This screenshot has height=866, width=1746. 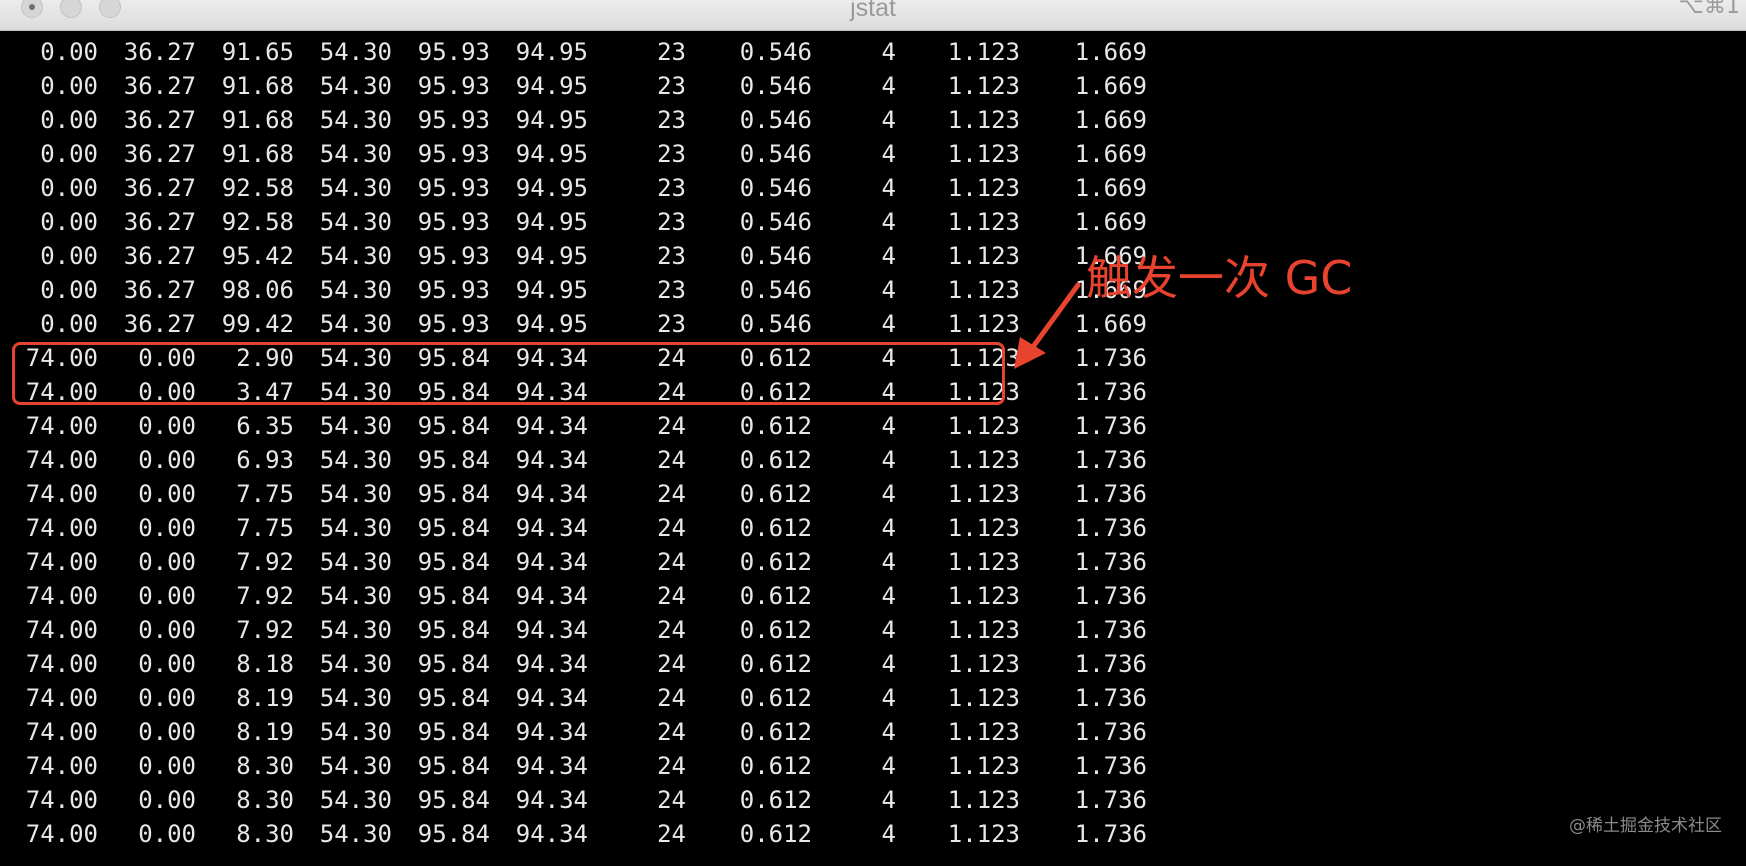 What do you see at coordinates (257, 52) in the screenshot?
I see `table-cell: 91.65` at bounding box center [257, 52].